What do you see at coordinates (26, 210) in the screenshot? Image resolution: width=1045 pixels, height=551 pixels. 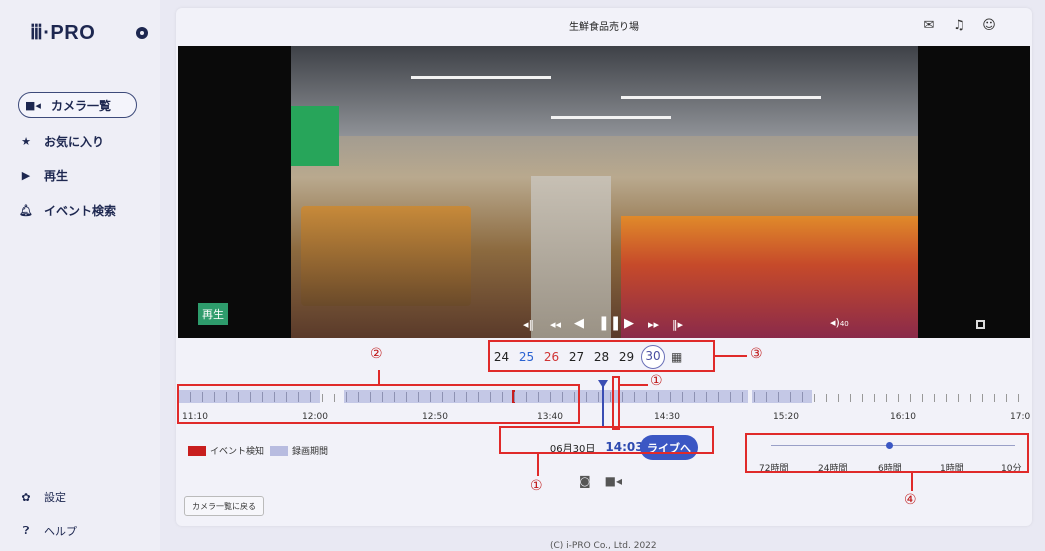 I see `bell-icon: 🔔︎` at bounding box center [26, 210].